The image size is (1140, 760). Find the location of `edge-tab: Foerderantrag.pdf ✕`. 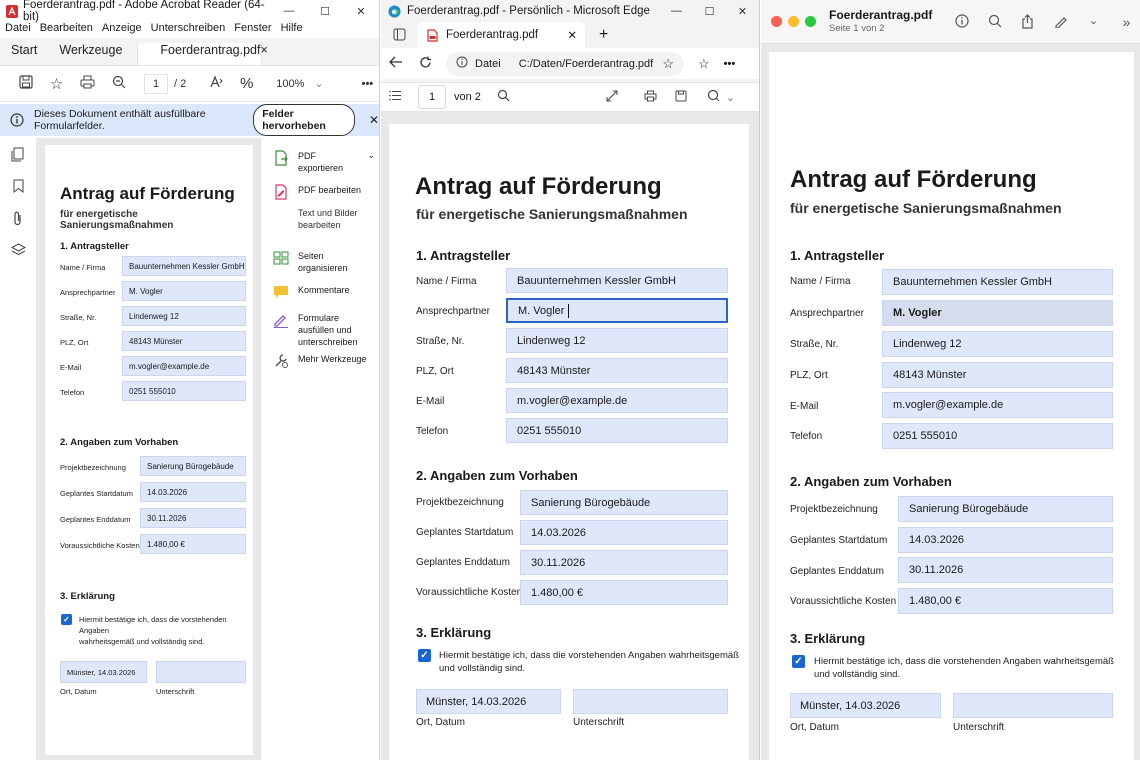

edge-tab: Foerderantrag.pdf ✕ is located at coordinates (501, 35).